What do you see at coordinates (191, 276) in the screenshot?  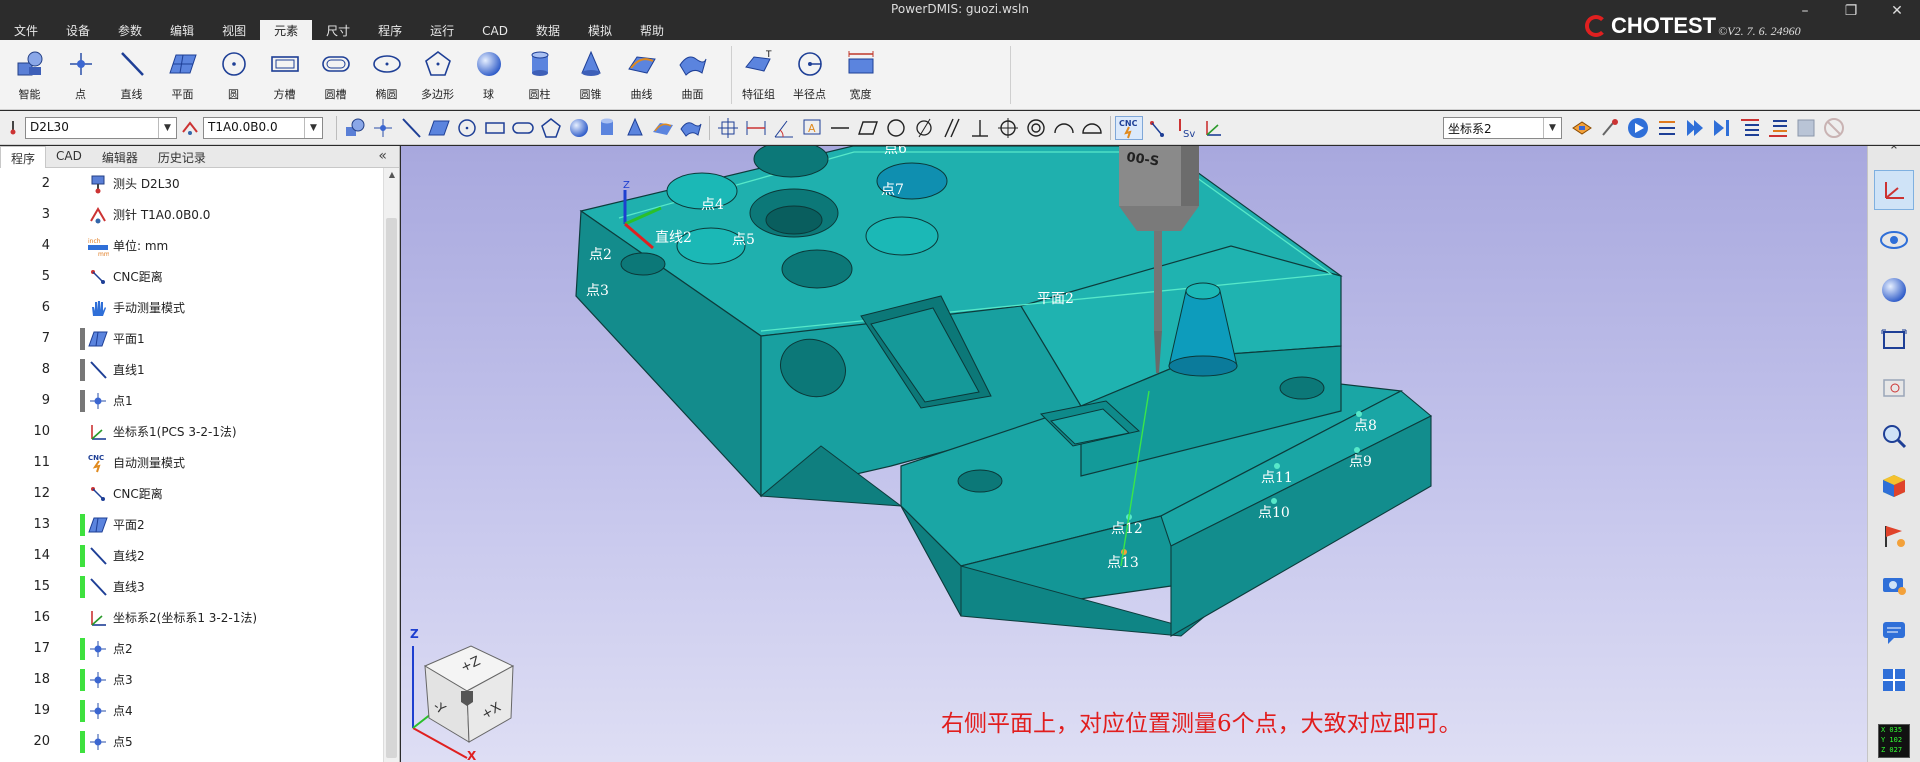 I see `tree-row: 5 CNC距离` at bounding box center [191, 276].